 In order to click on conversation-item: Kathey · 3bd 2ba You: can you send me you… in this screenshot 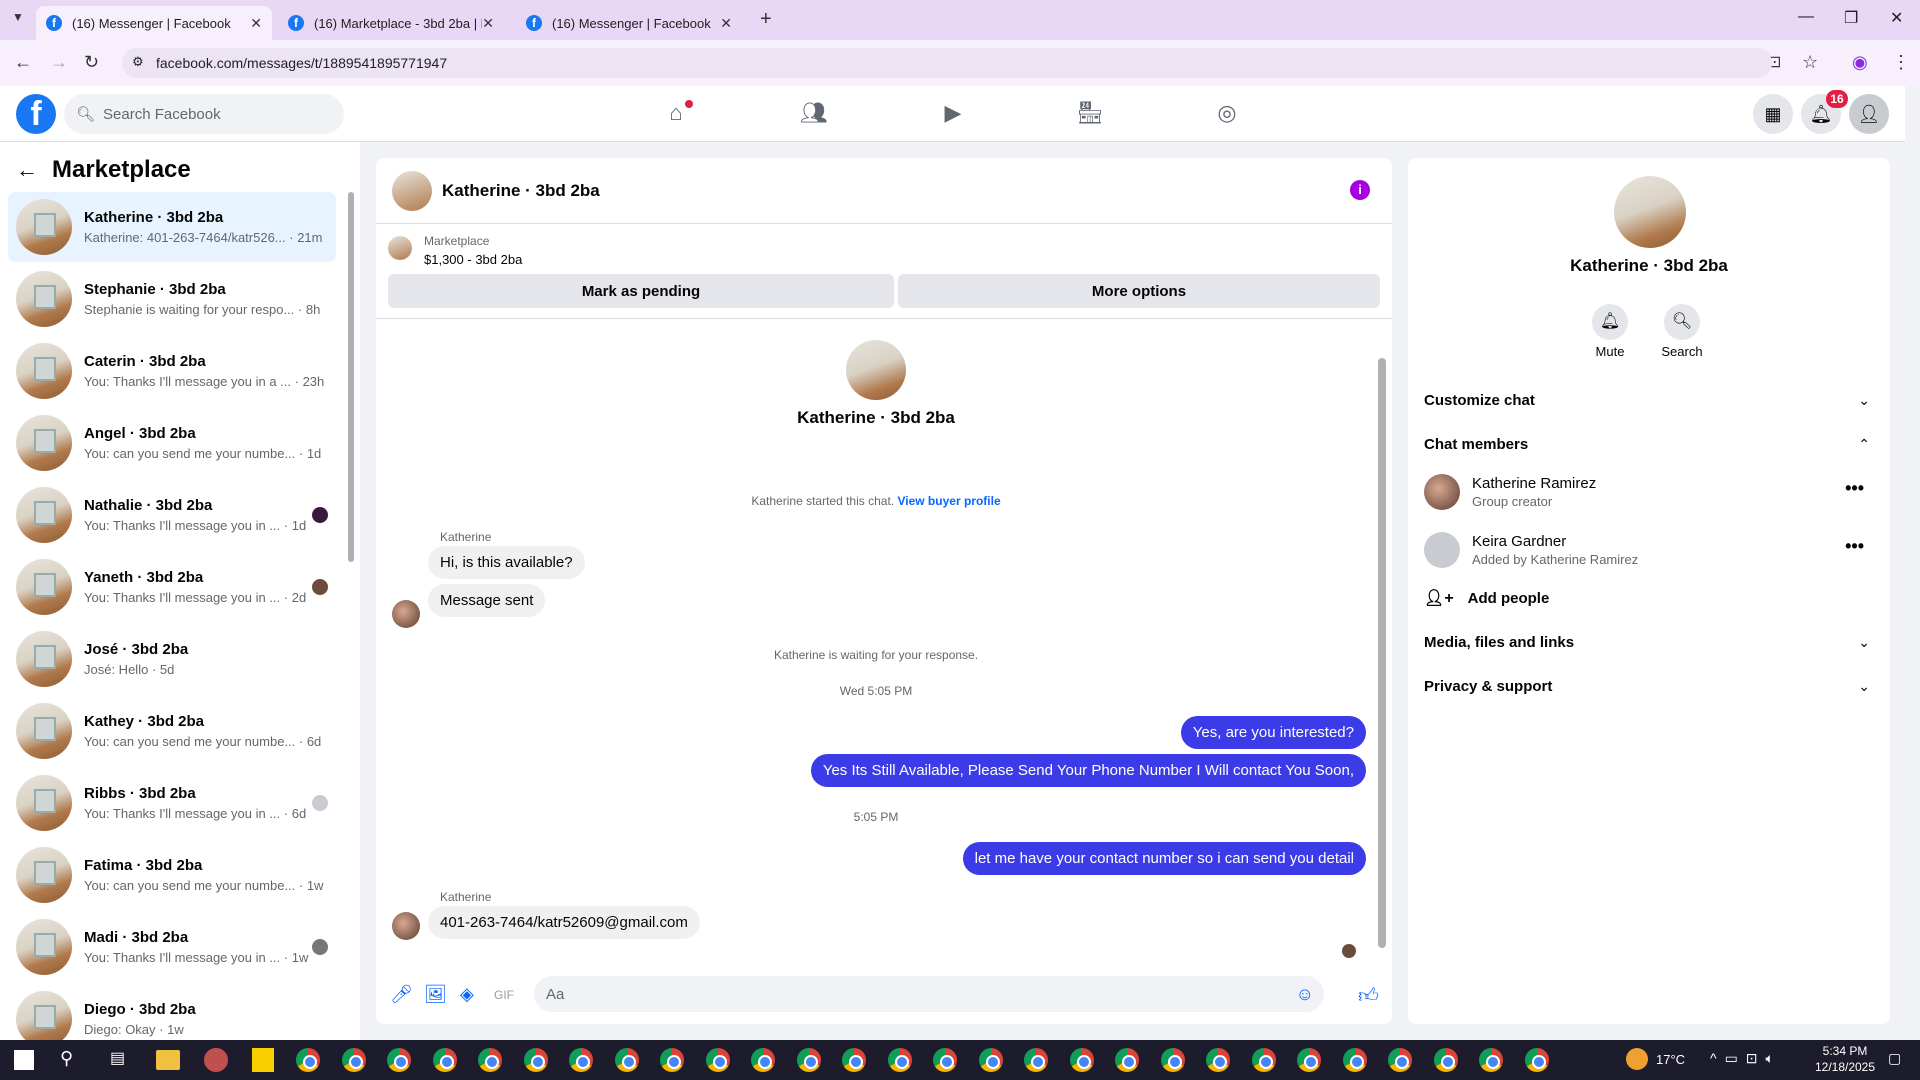, I will do `click(172, 731)`.